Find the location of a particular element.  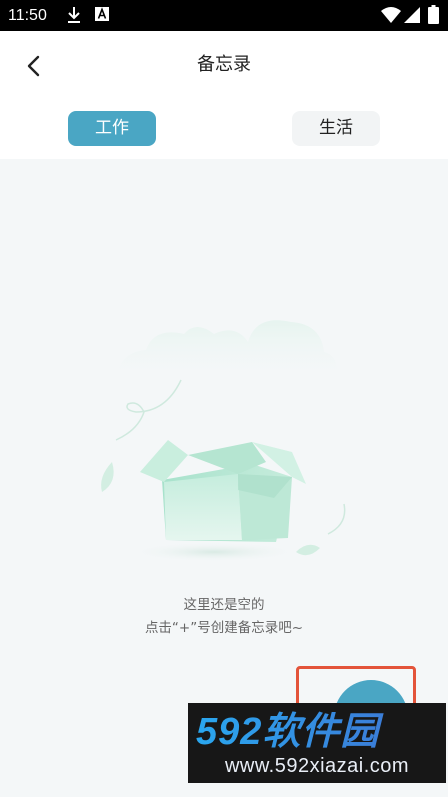

status-time: 11:50 is located at coordinates (27, 15).